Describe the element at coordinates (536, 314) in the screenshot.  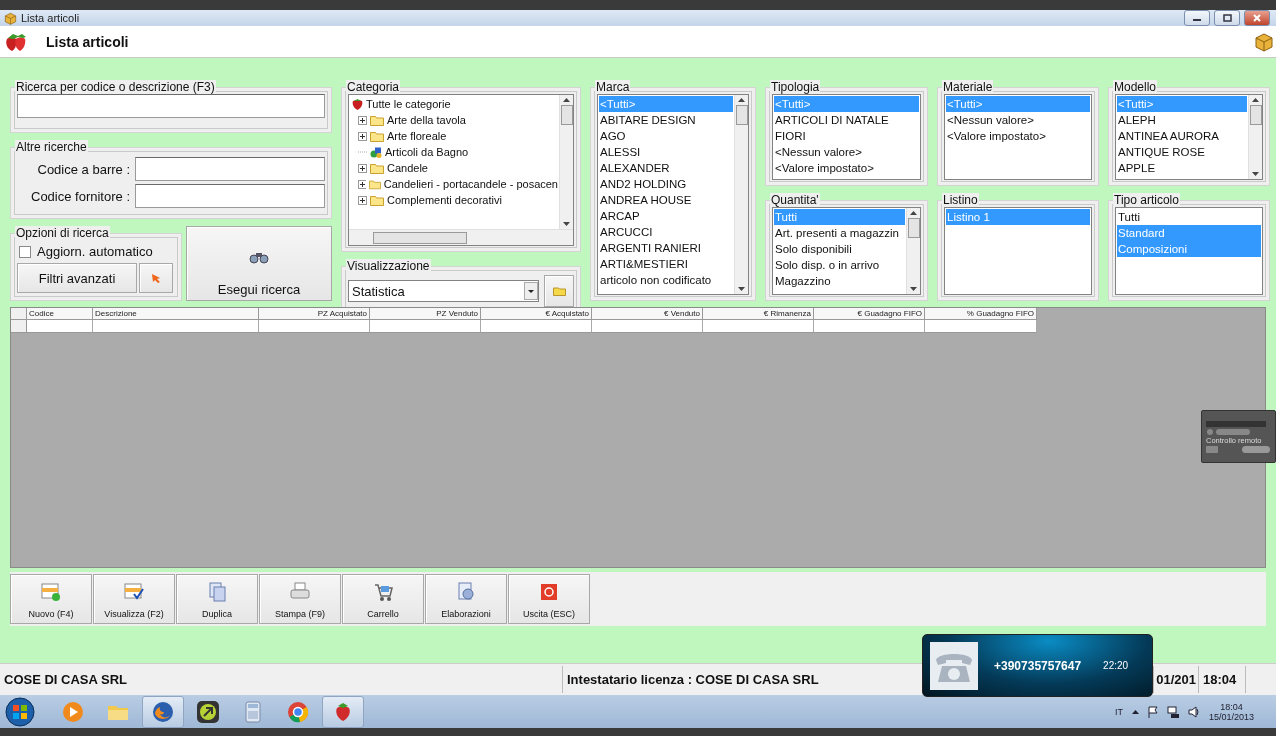
I see `column-header: € Acquistato` at that location.